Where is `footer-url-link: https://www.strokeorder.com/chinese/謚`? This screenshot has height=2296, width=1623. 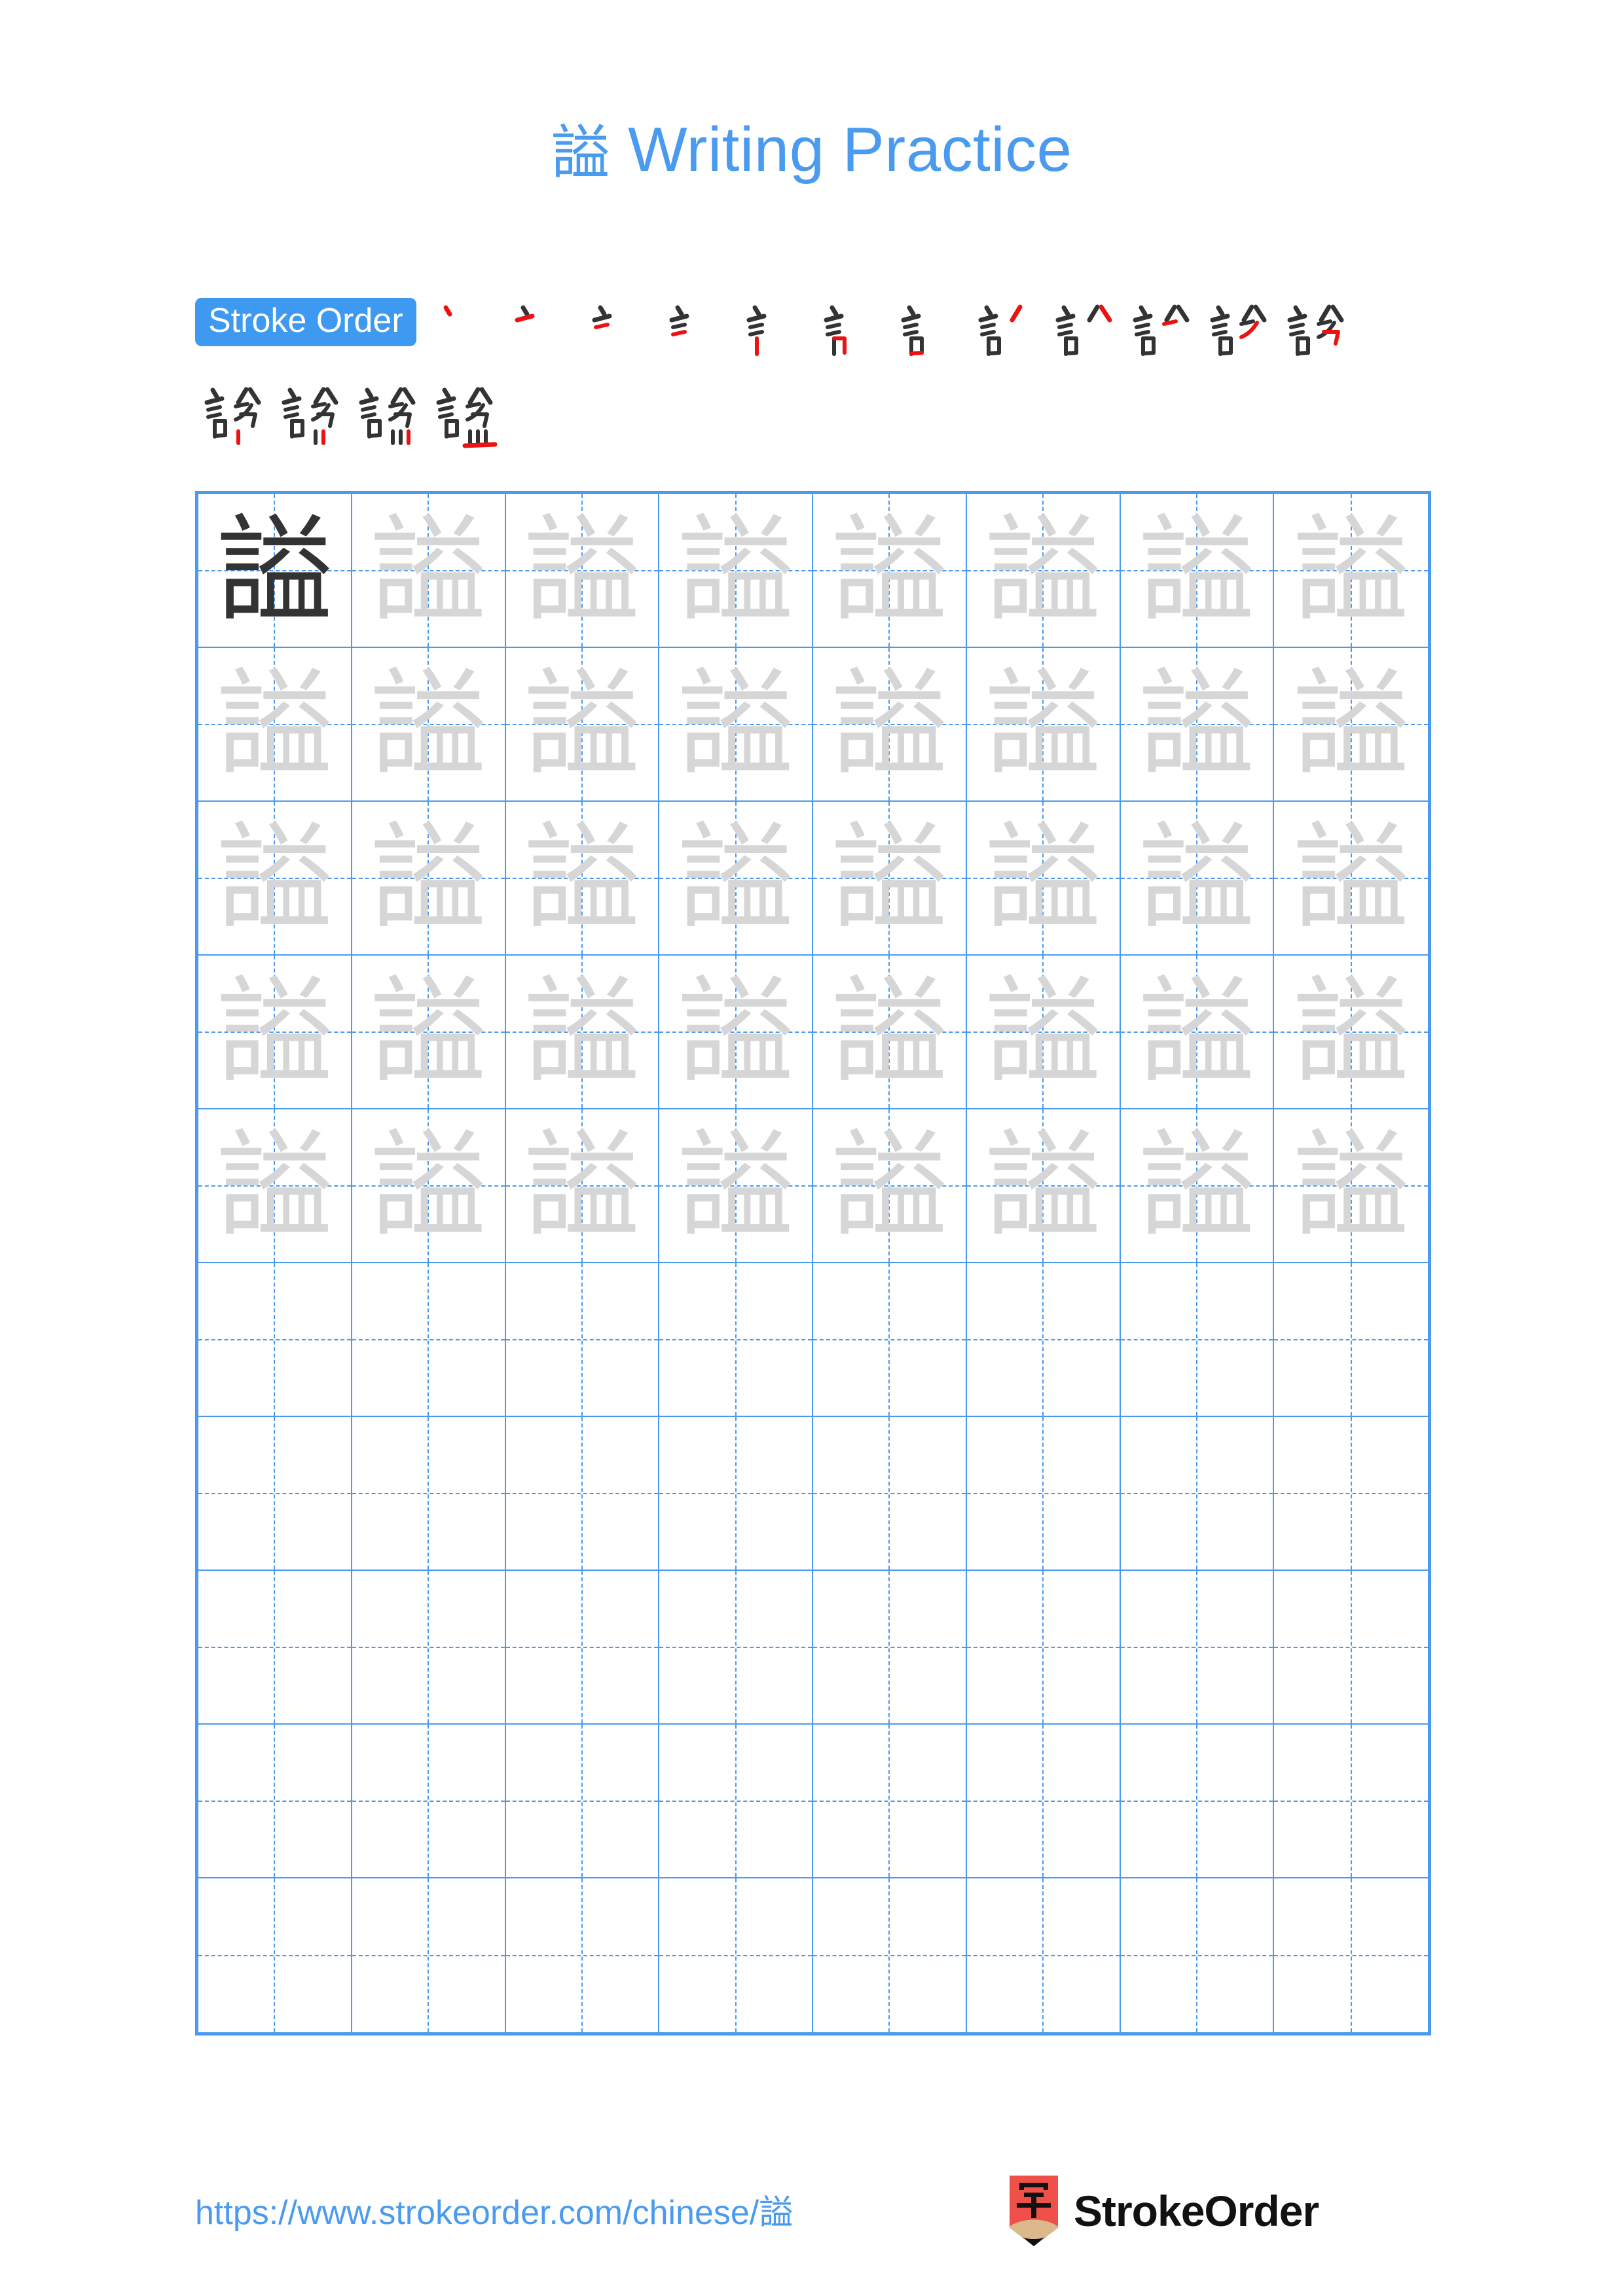 footer-url-link: https://www.strokeorder.com/chinese/謚 is located at coordinates (494, 2209).